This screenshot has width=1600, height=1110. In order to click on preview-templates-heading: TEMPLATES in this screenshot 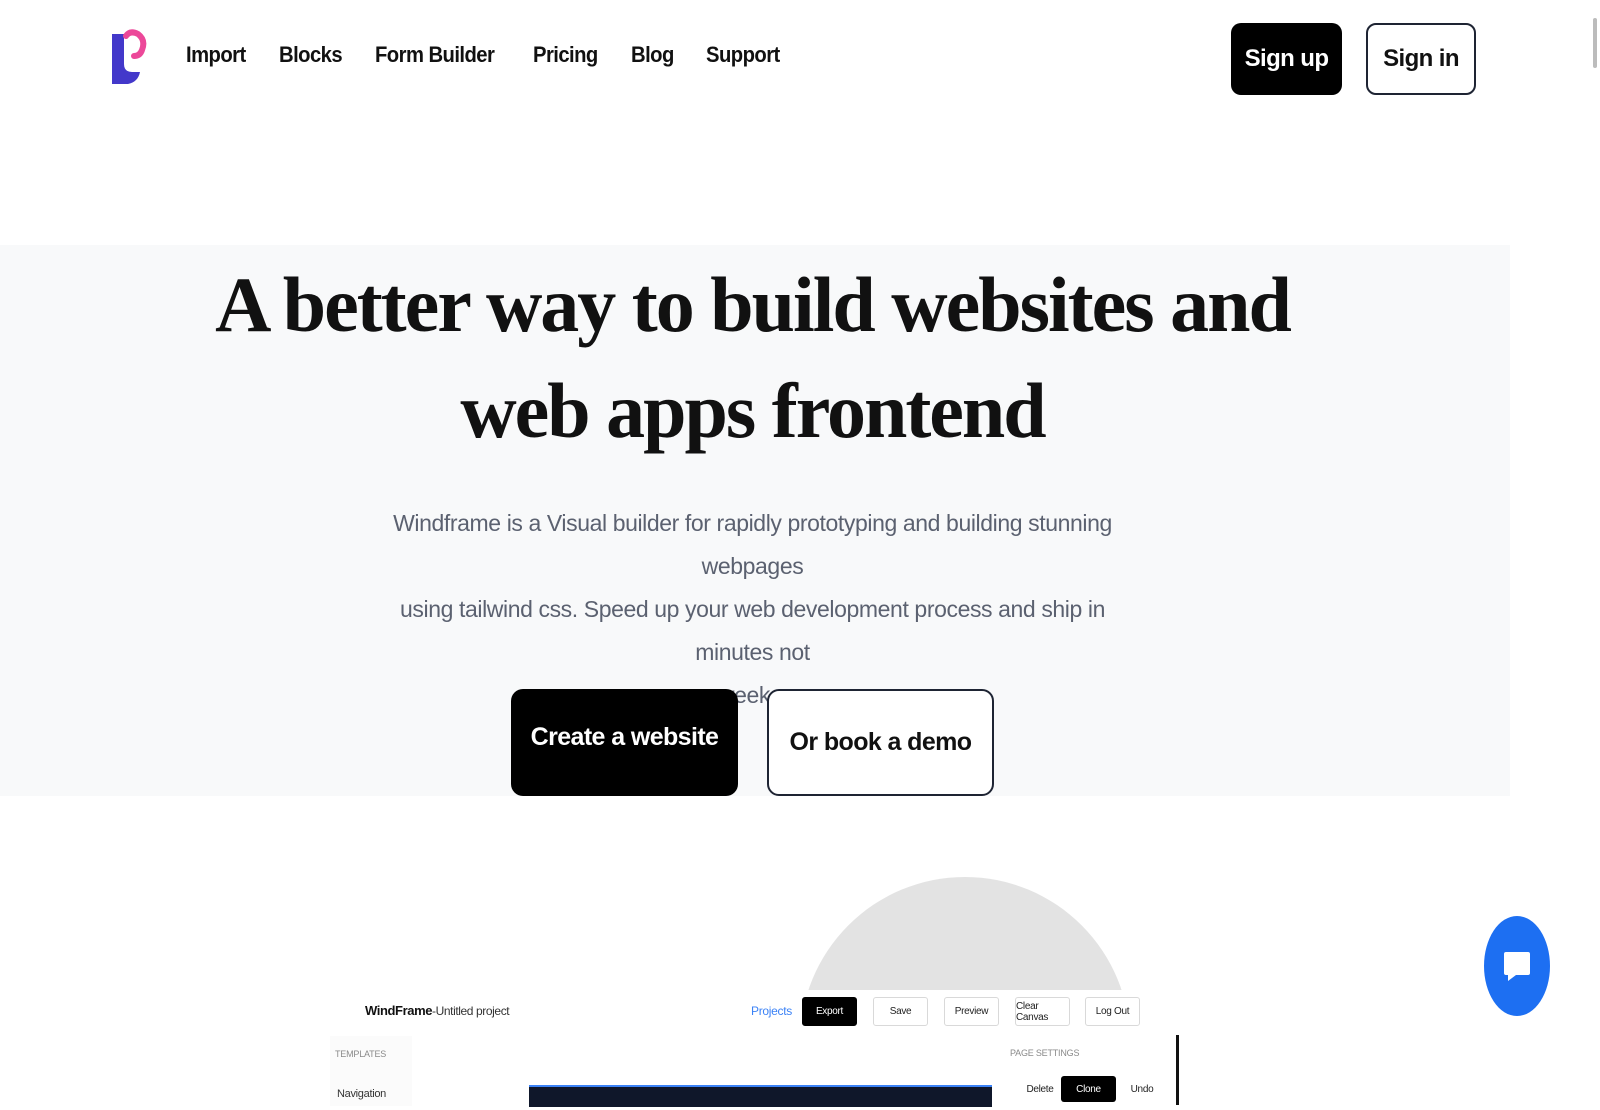, I will do `click(361, 1054)`.